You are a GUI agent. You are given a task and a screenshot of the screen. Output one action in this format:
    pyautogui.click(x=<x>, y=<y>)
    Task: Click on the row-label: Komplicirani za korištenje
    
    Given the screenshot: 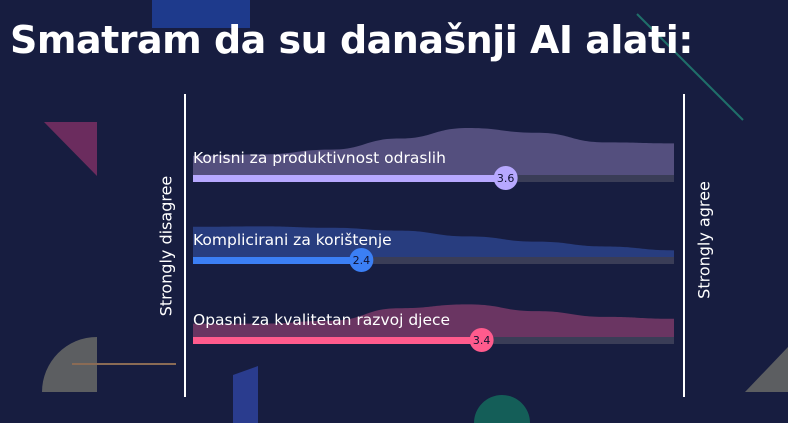 What is the action you would take?
    pyautogui.click(x=292, y=240)
    